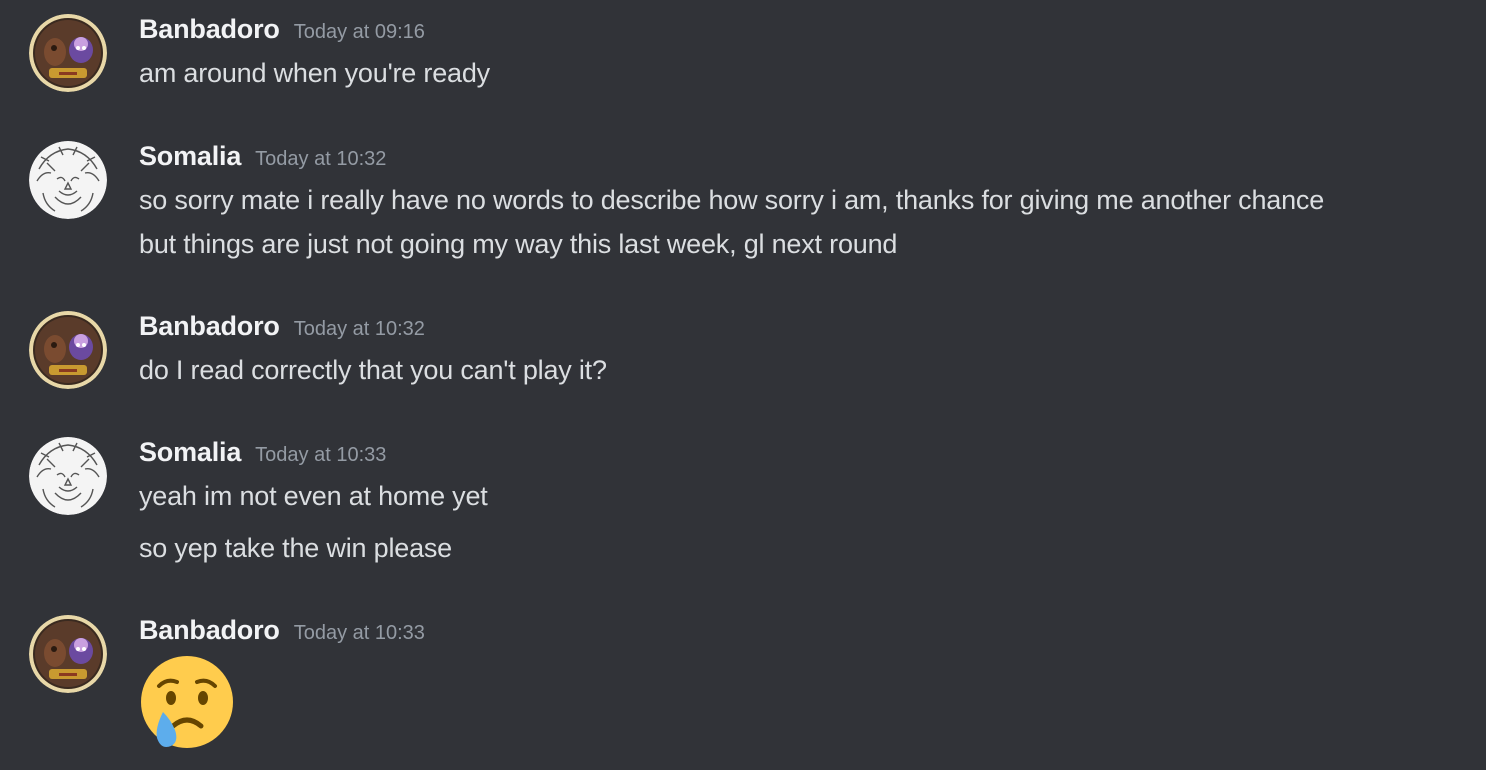 The height and width of the screenshot is (770, 1486). Describe the element at coordinates (282, 29) in the screenshot. I see `message-header: Banbadoro Today at 09:16` at that location.